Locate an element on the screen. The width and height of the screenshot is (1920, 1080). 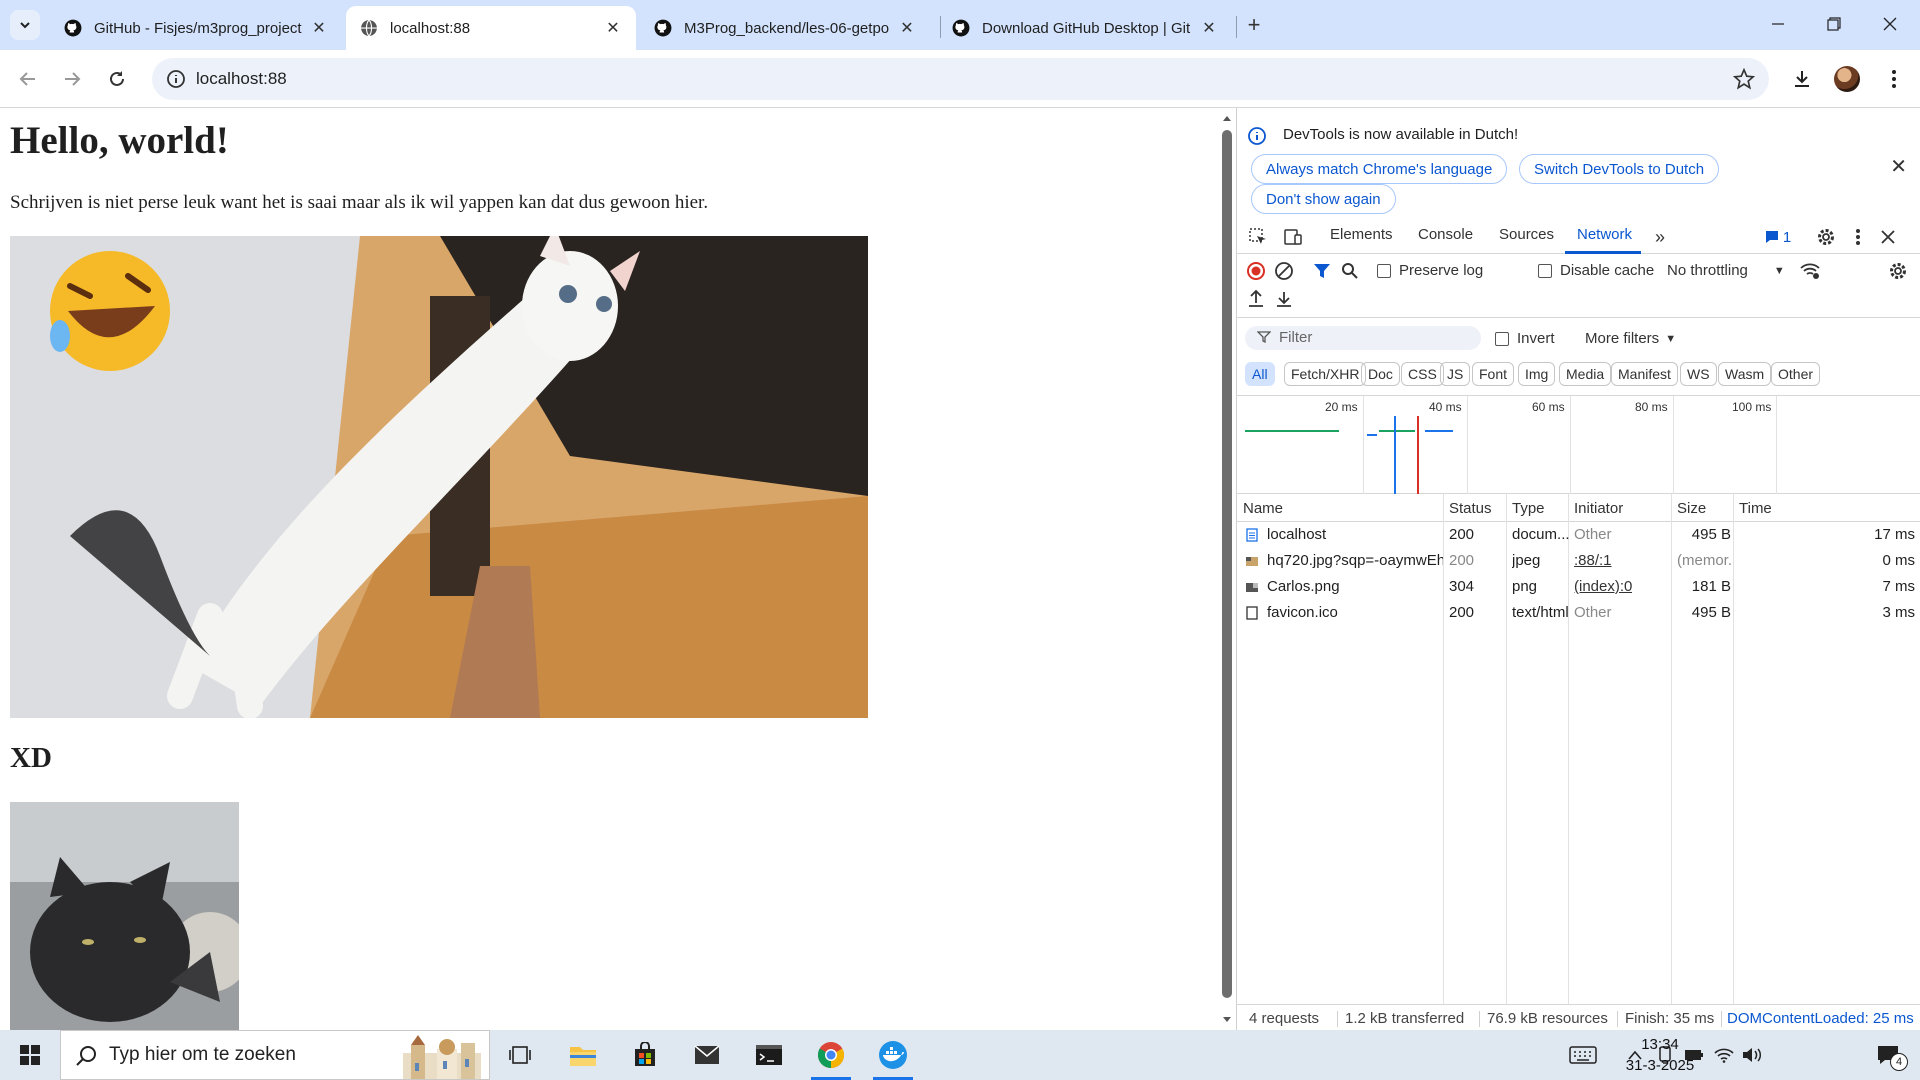
export-har-icon is located at coordinates (1284, 299).